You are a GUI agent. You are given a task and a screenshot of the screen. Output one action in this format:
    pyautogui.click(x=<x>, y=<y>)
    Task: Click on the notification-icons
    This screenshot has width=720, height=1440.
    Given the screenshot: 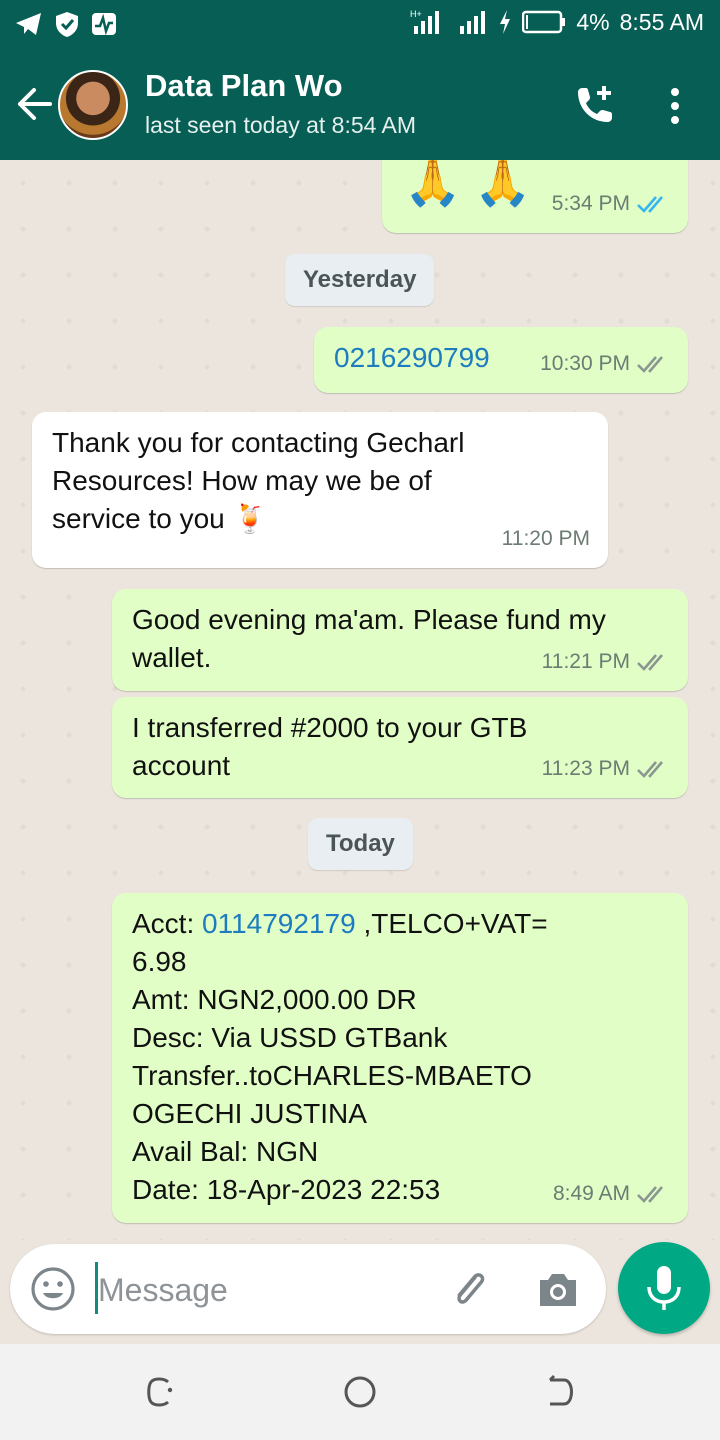 What is the action you would take?
    pyautogui.click(x=66, y=24)
    